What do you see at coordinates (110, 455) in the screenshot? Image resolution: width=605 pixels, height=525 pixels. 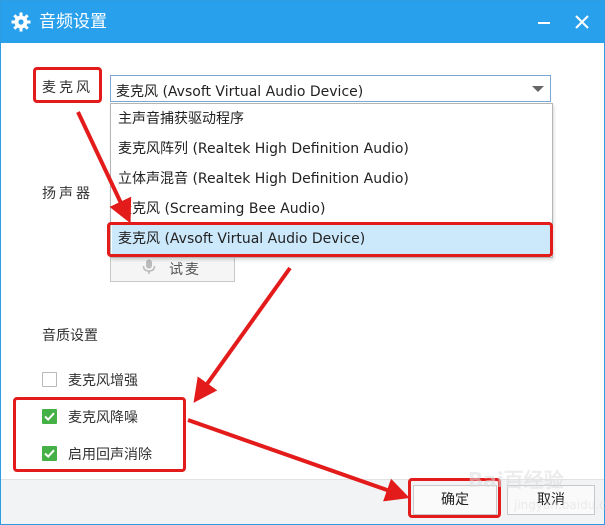 I see `echo-cancel-label: 启用回声消除` at bounding box center [110, 455].